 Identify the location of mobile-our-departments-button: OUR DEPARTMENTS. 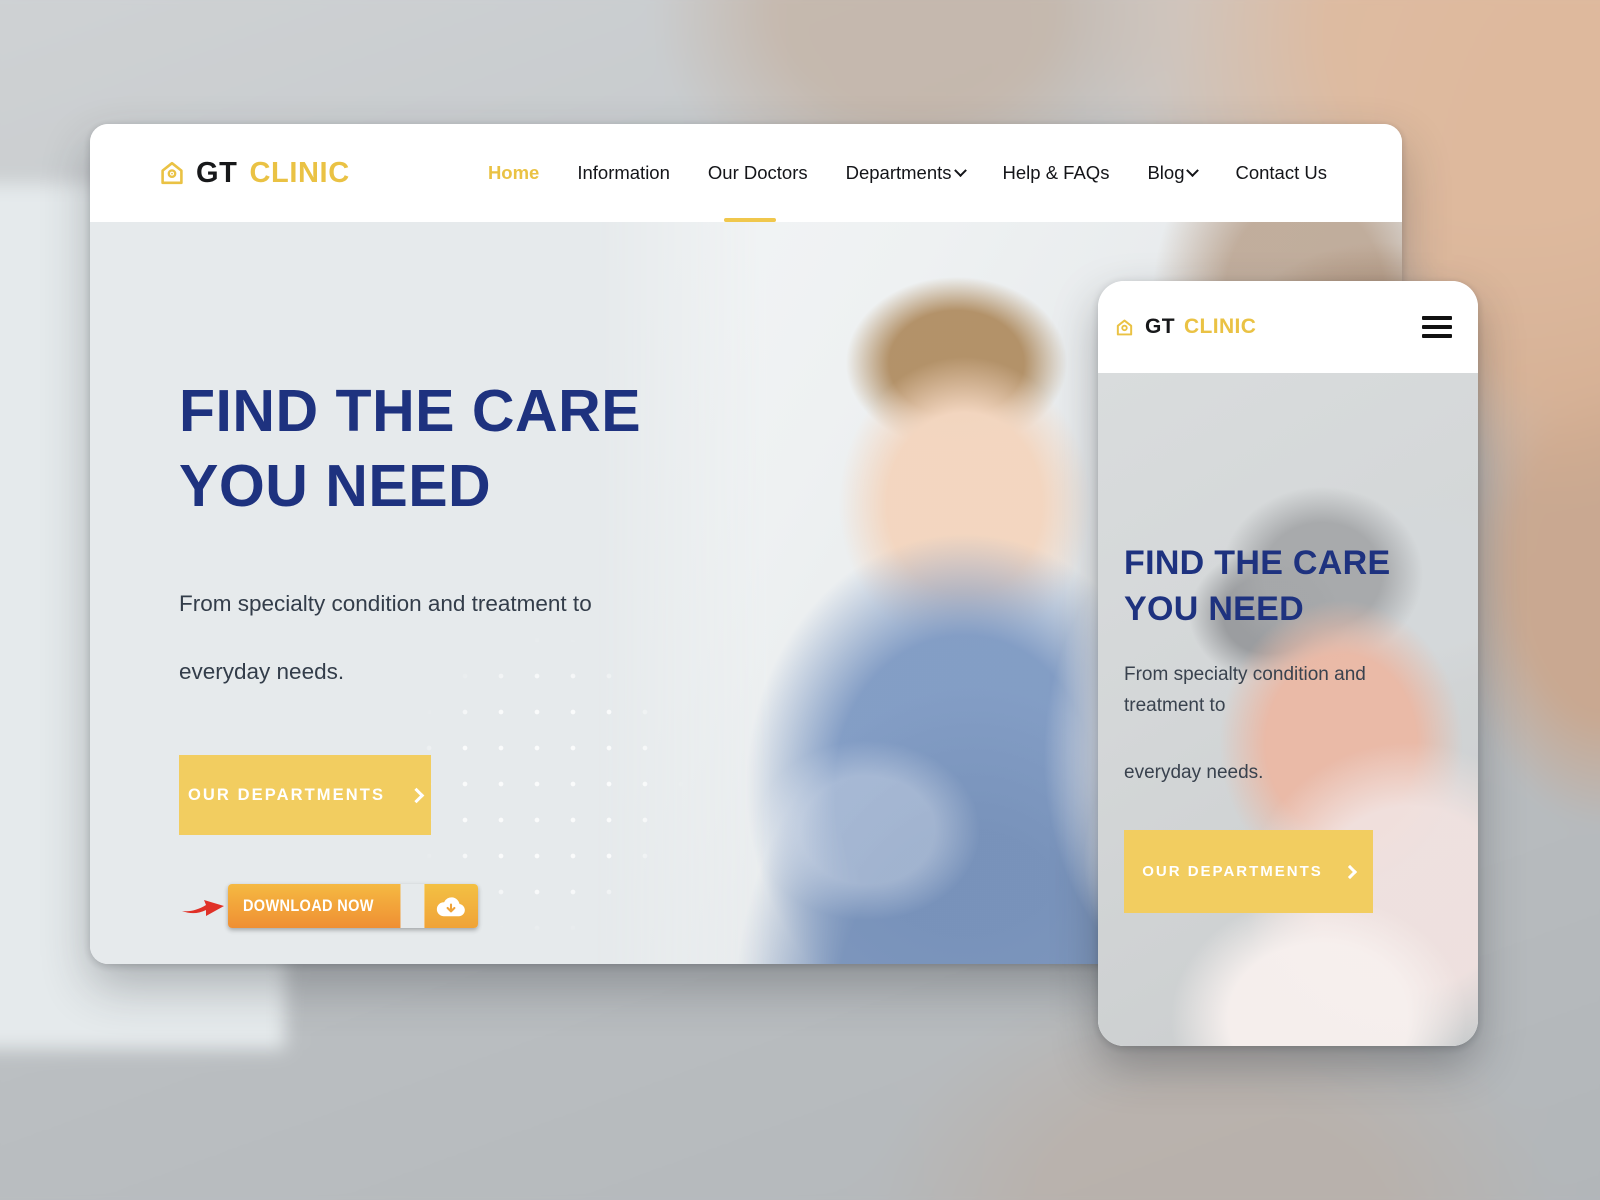
(1248, 871).